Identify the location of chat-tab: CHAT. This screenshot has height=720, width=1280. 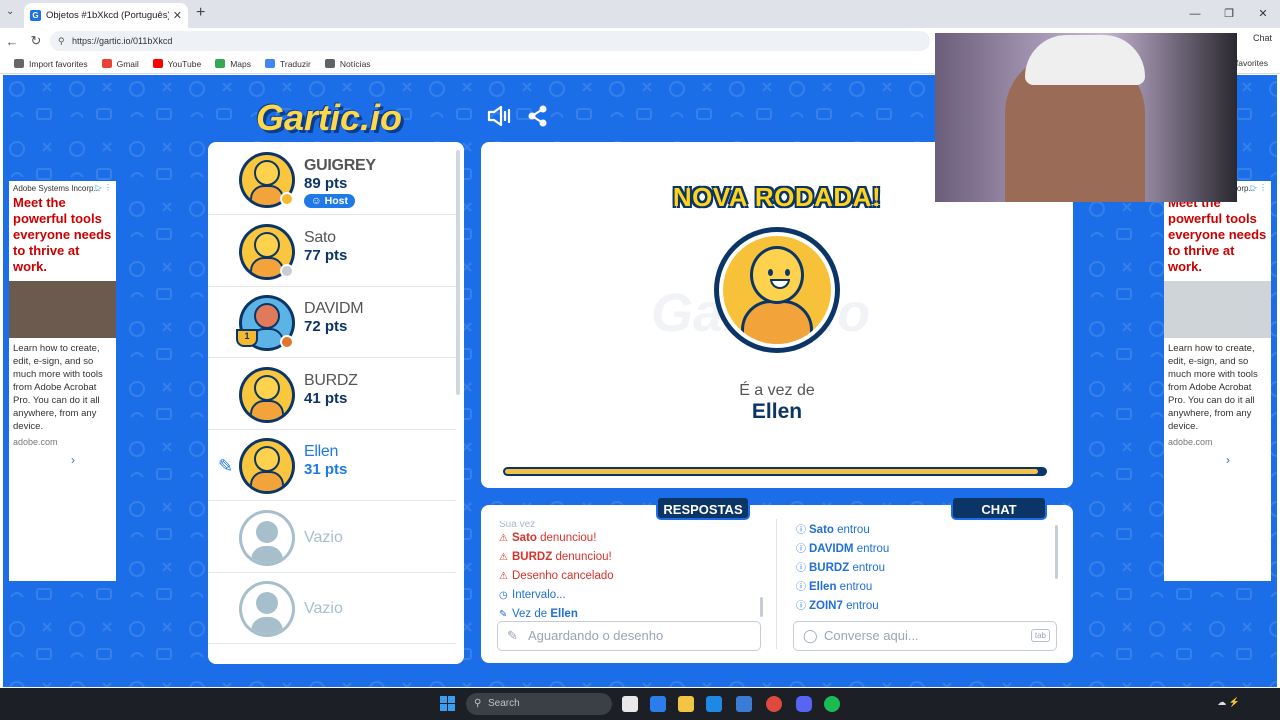
(999, 508).